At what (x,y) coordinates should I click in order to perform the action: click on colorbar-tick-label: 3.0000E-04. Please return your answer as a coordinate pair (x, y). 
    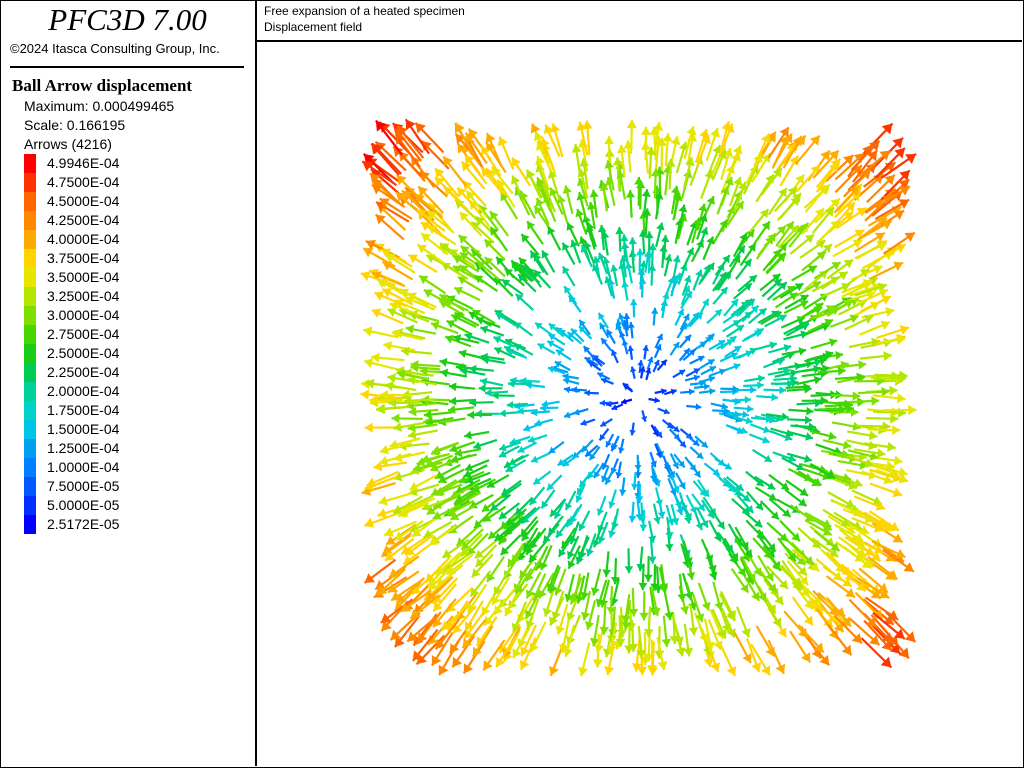
    Looking at the image, I should click on (83, 315).